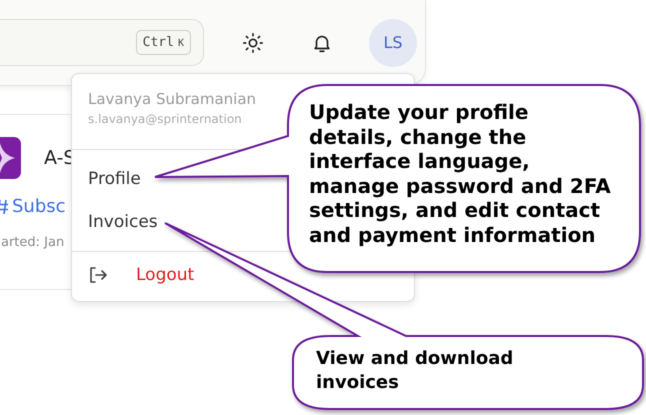 The height and width of the screenshot is (415, 646). What do you see at coordinates (39, 206) in the screenshot?
I see `subscription-link: Subsc` at bounding box center [39, 206].